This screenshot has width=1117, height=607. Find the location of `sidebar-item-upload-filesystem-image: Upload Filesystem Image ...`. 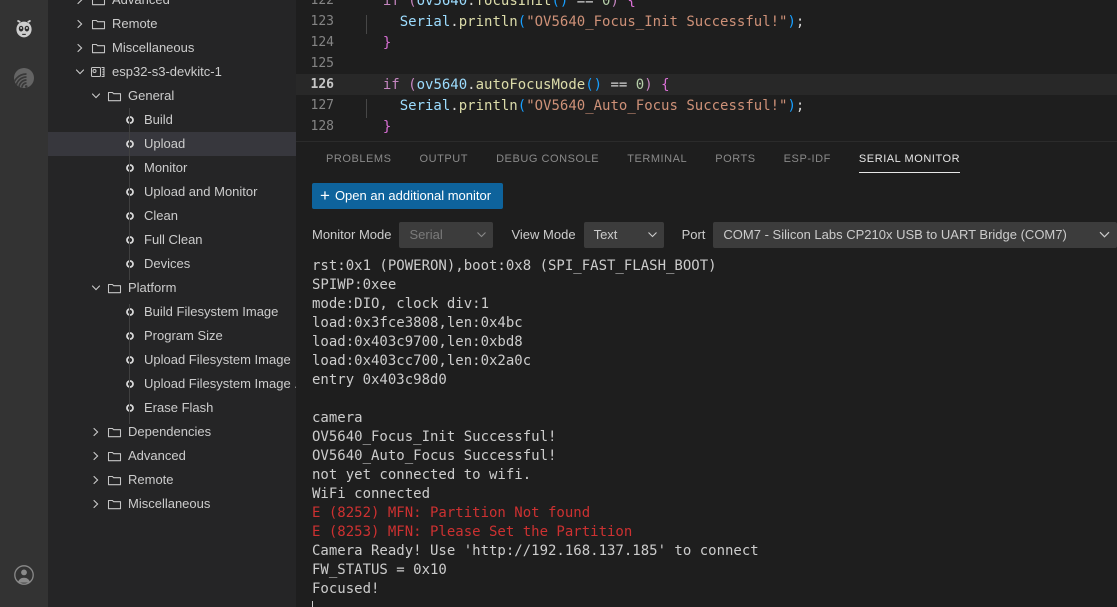

sidebar-item-upload-filesystem-image: Upload Filesystem Image ... is located at coordinates (172, 384).